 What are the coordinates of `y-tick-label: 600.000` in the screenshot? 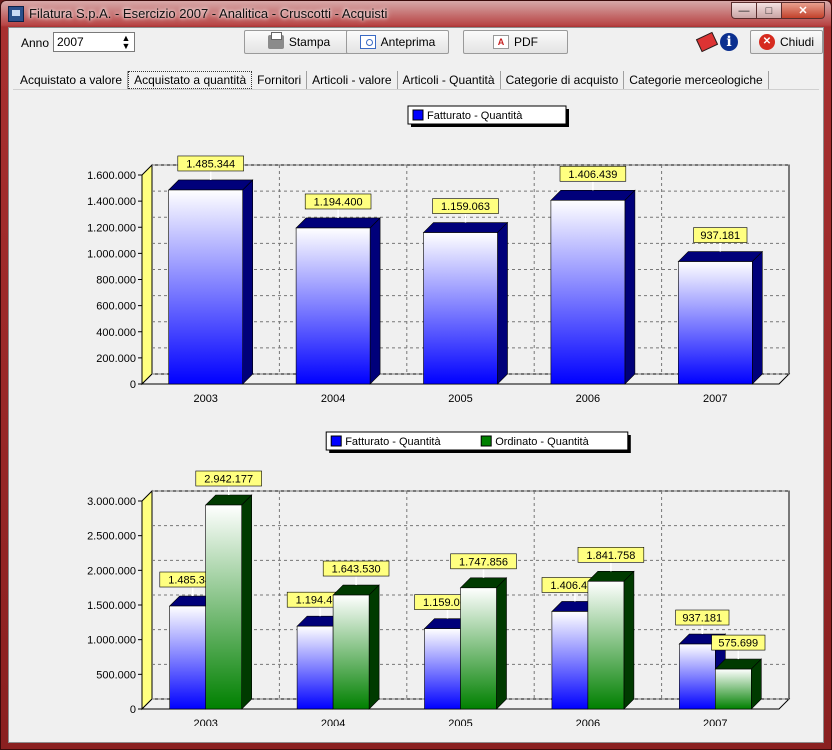 It's located at (116, 307).